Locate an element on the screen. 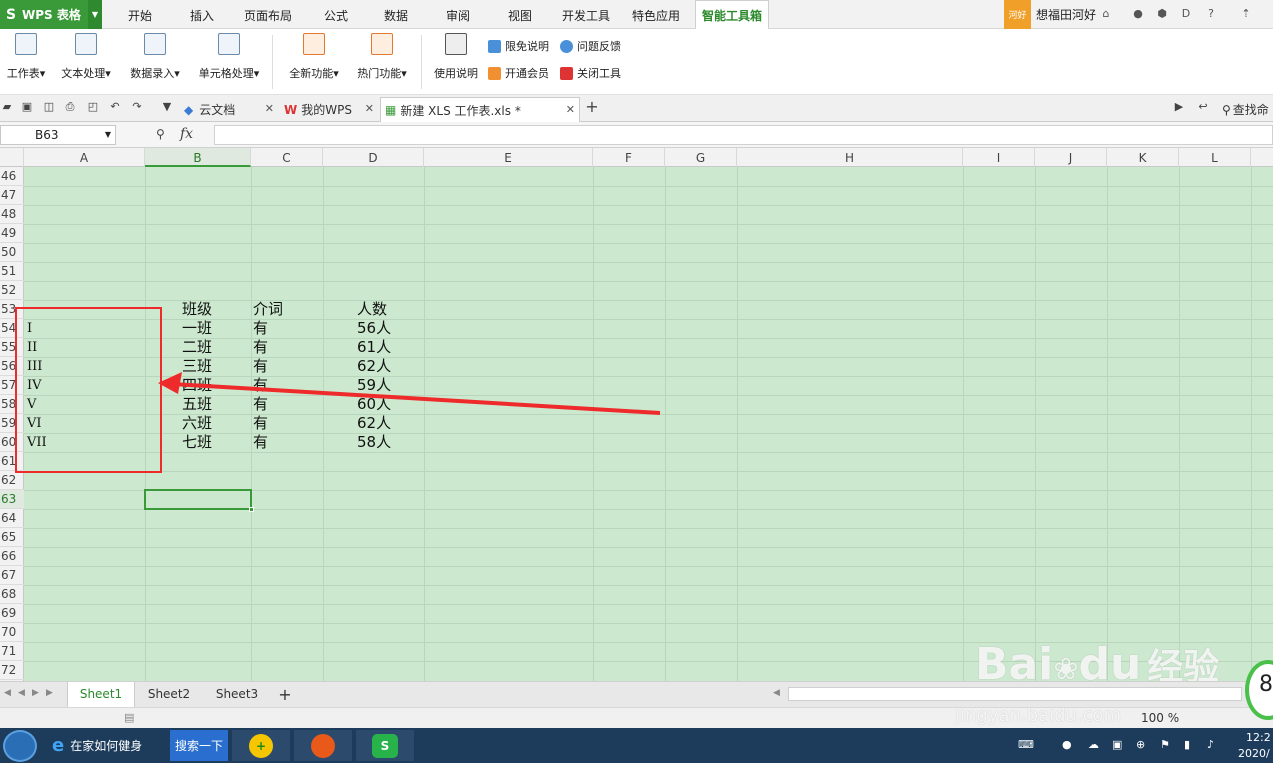  taskbar-search-button: 搜索一下 is located at coordinates (199, 745).